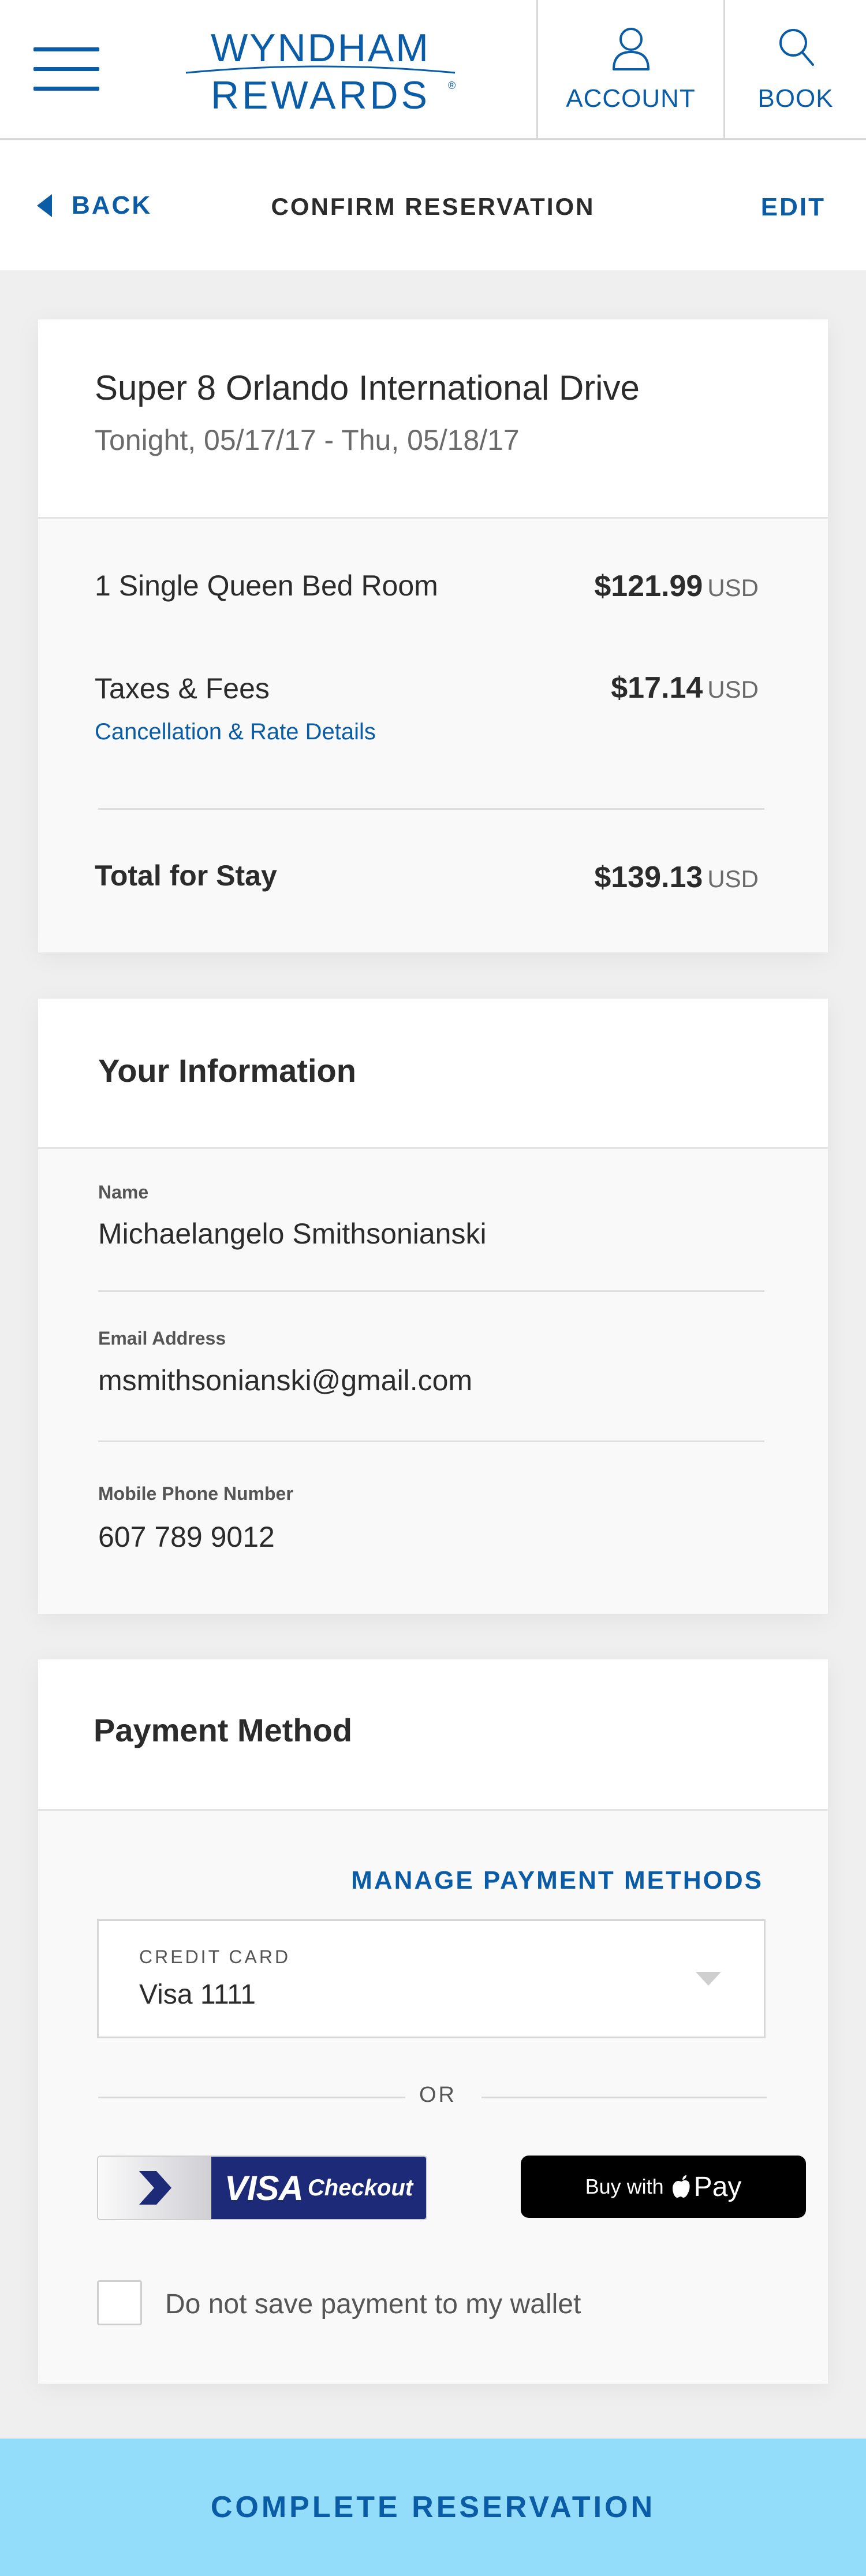 The height and width of the screenshot is (2576, 866). I want to click on visa-checkout-button: VISA Checkout, so click(262, 2188).